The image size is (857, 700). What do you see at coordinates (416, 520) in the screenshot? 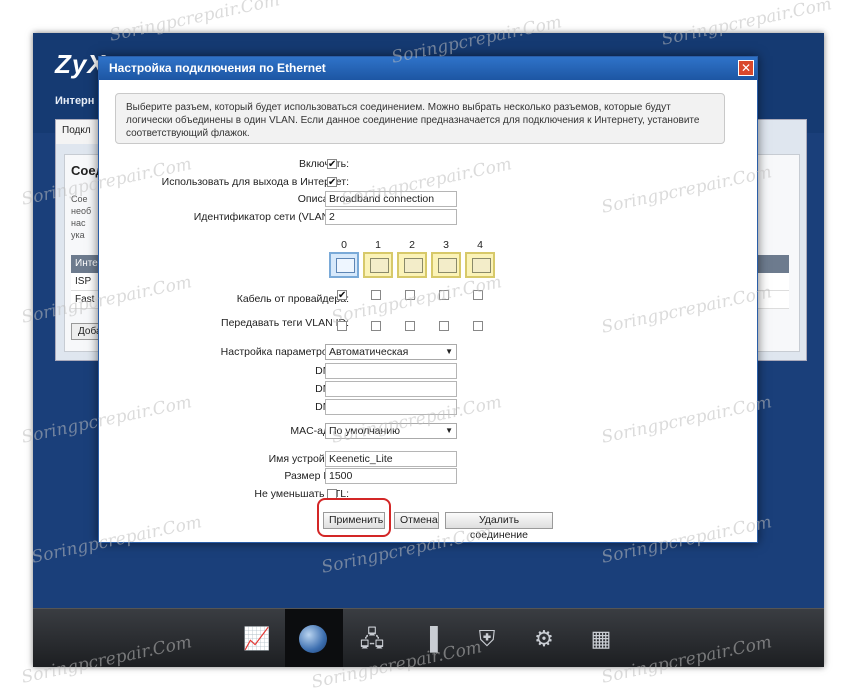
I see `cancel-button: Отмена` at bounding box center [416, 520].